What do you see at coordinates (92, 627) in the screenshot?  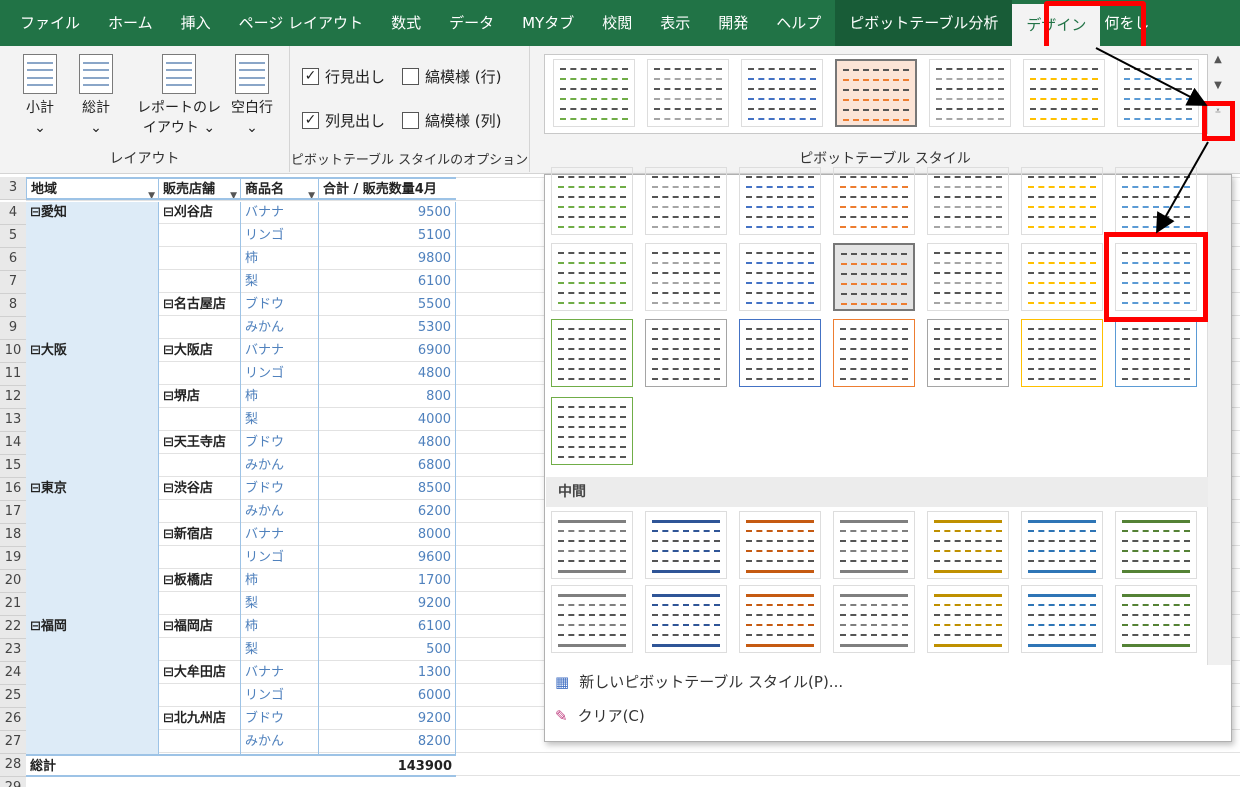 I see `region-cell: ⊟福岡` at bounding box center [92, 627].